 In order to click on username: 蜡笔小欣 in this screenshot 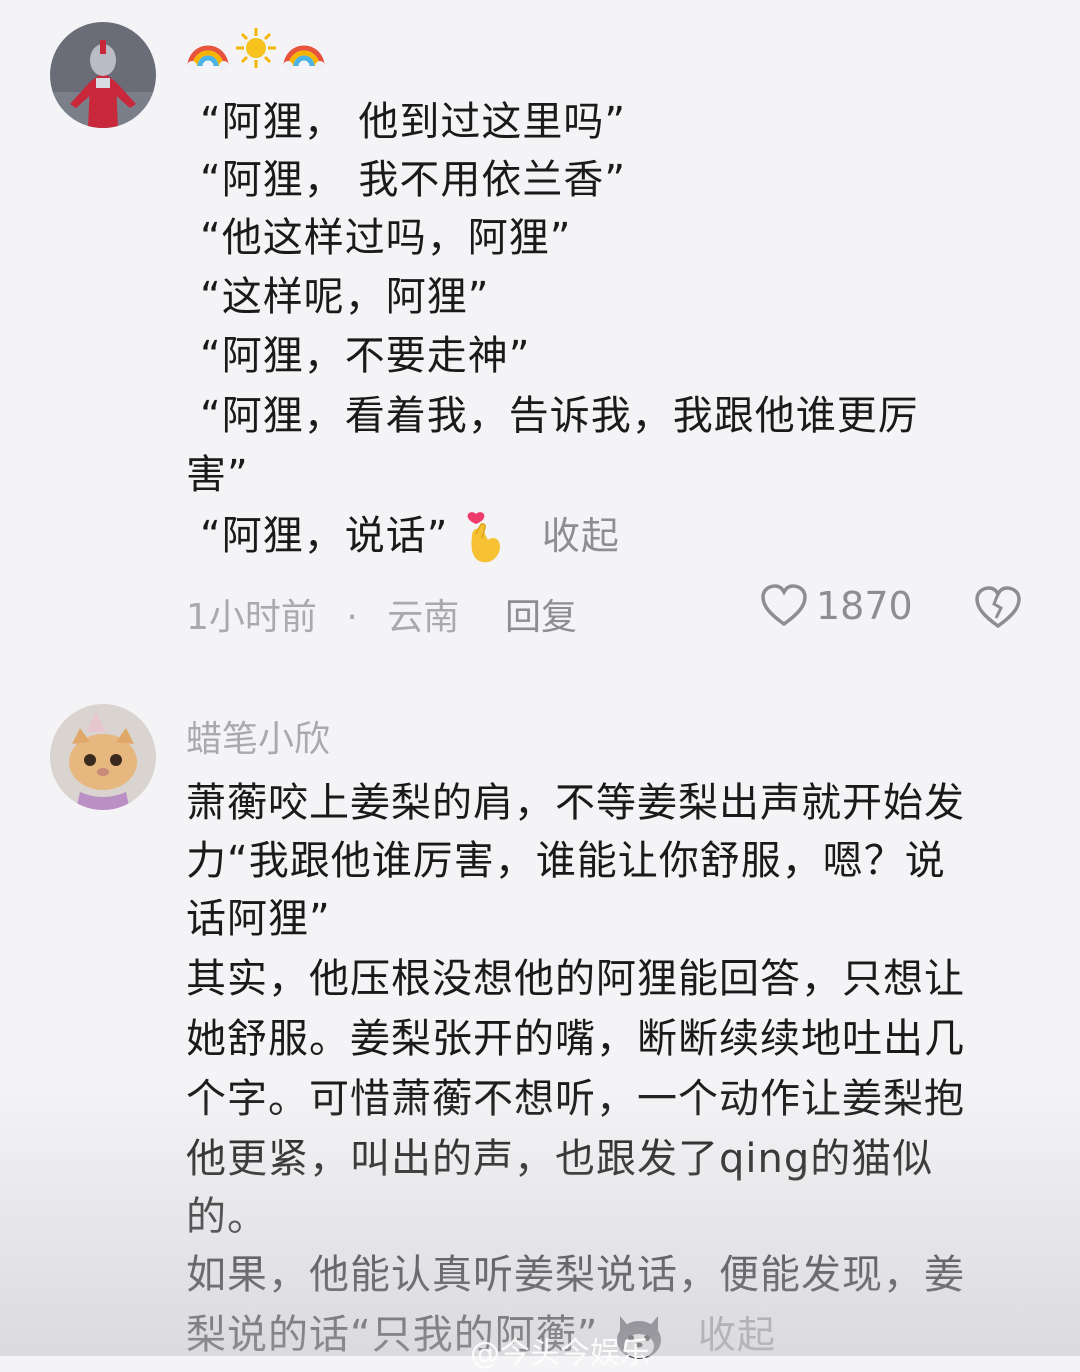, I will do `click(258, 736)`.